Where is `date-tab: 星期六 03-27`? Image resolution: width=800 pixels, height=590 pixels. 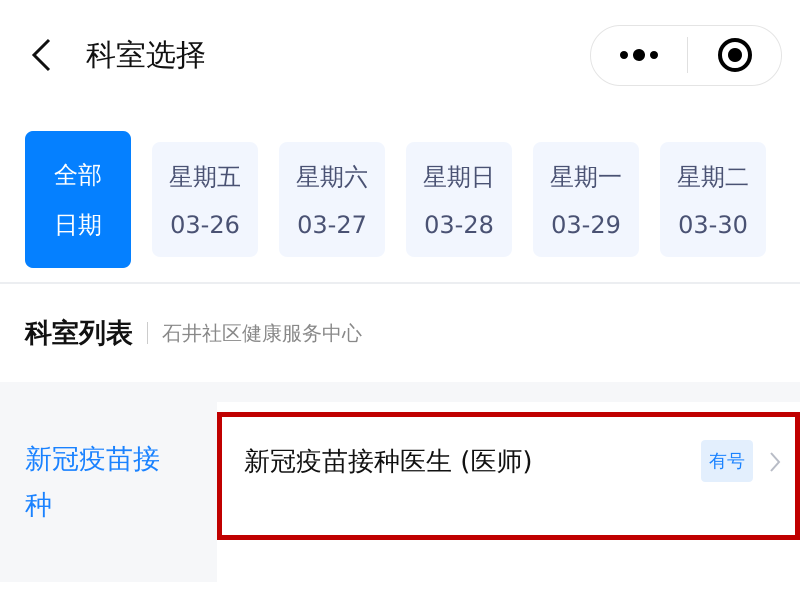 date-tab: 星期六 03-27 is located at coordinates (332, 199).